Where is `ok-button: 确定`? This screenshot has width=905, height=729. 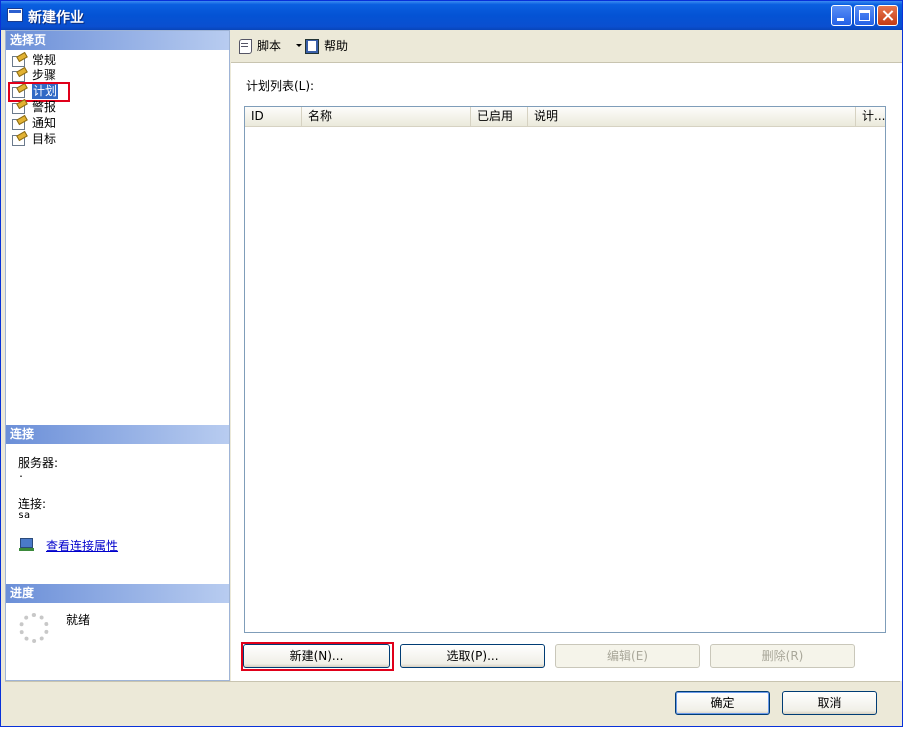 ok-button: 确定 is located at coordinates (722, 703).